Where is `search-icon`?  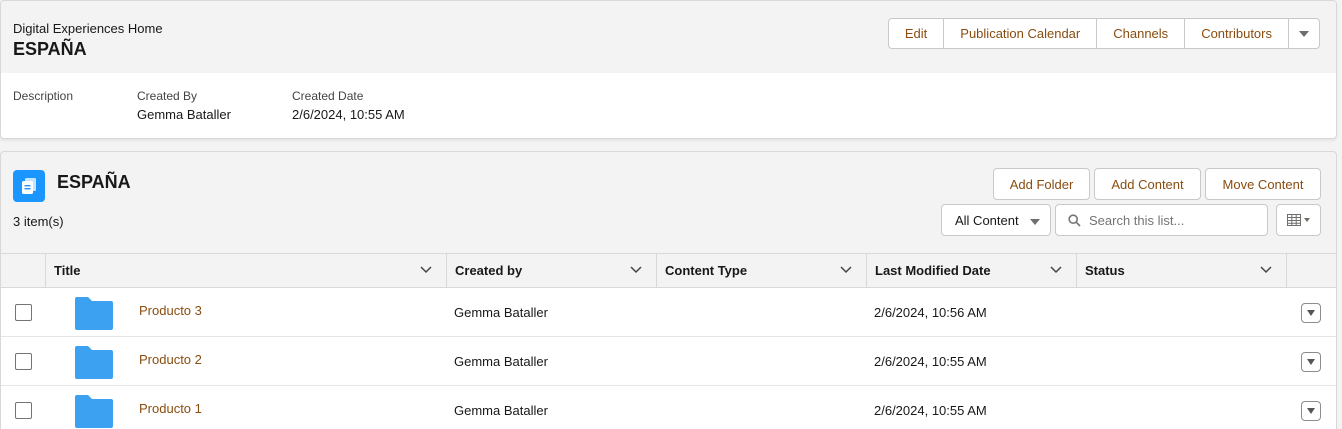
search-icon is located at coordinates (1074, 220).